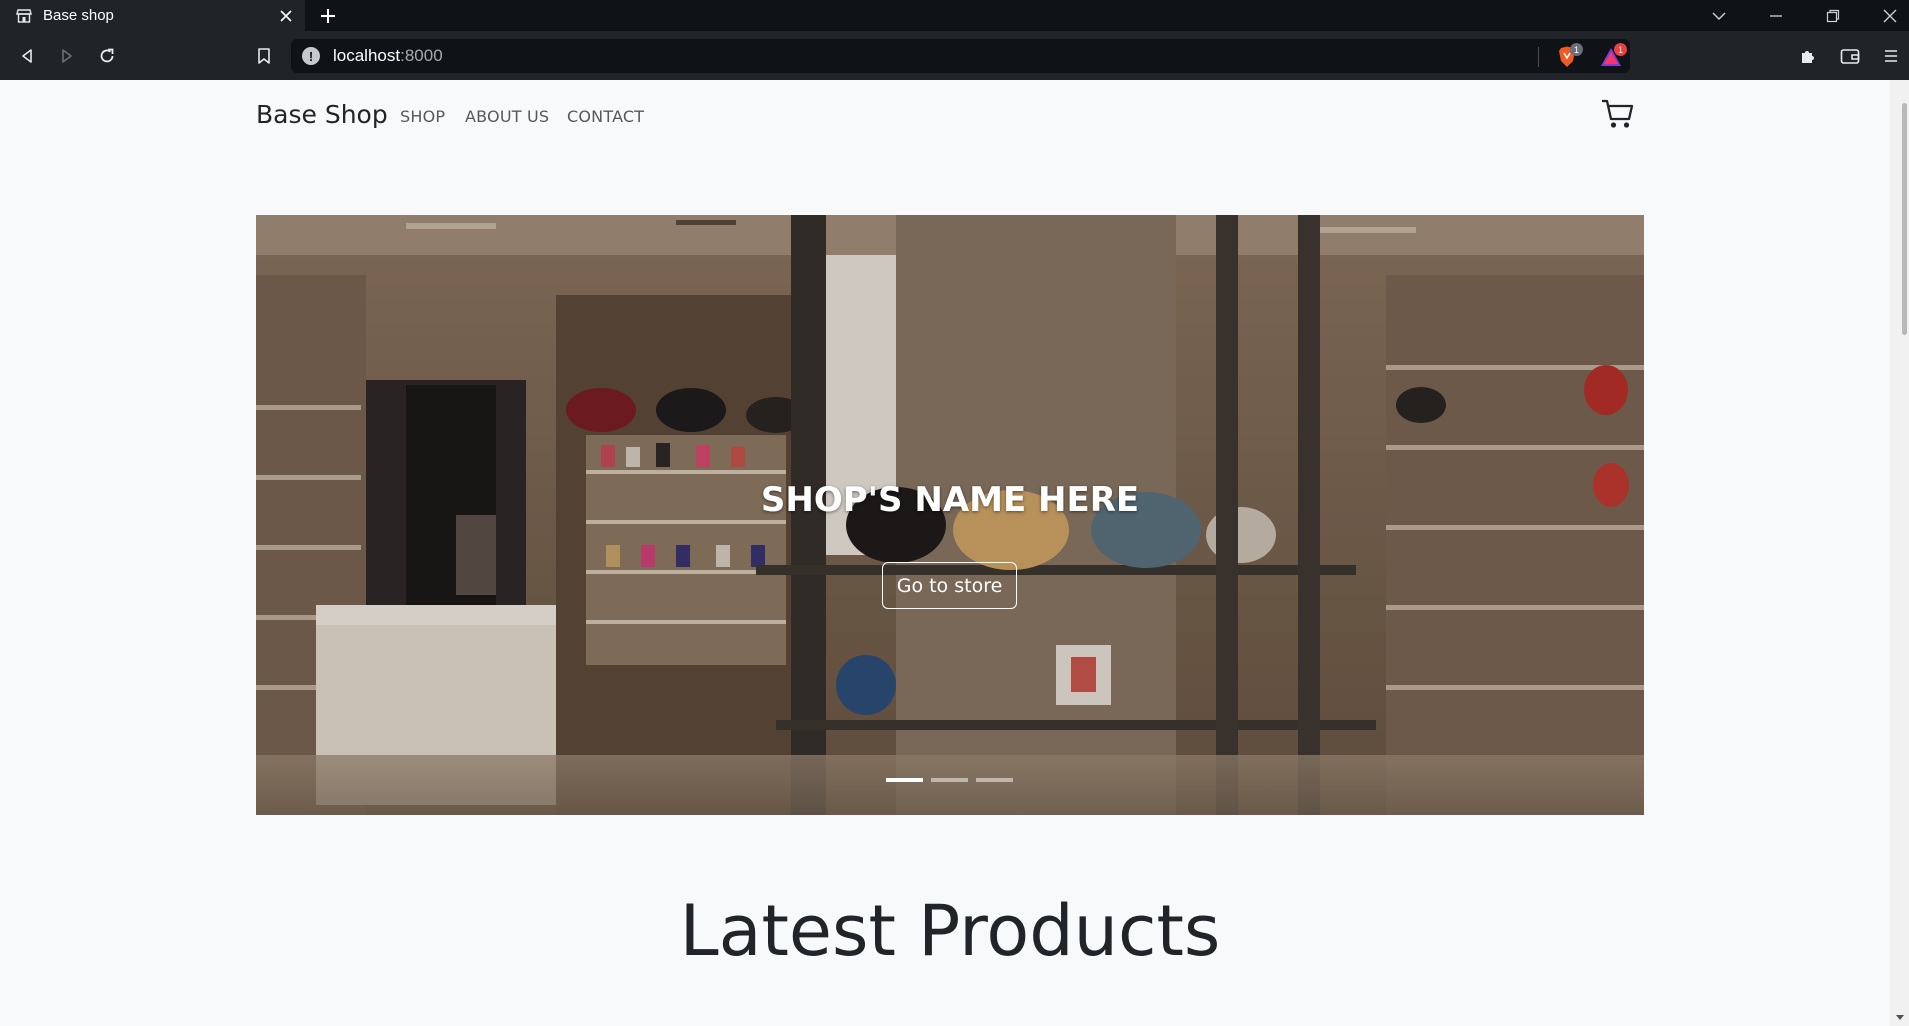 This screenshot has width=1909, height=1026. Describe the element at coordinates (1576, 49) in the screenshot. I see `shields-badge: 1` at that location.